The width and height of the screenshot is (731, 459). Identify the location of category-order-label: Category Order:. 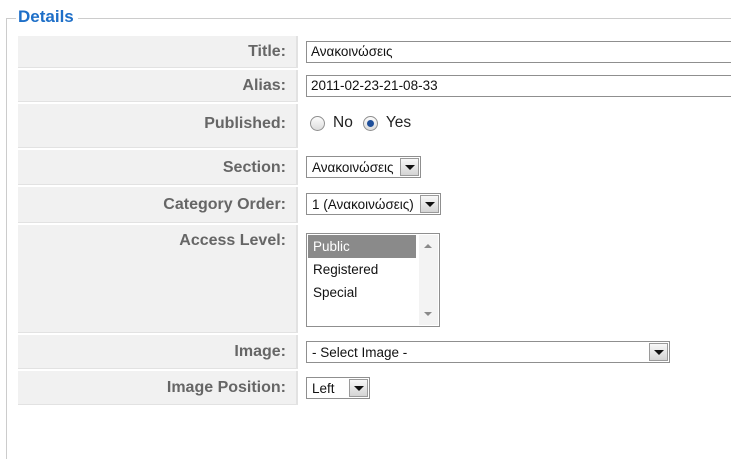
(158, 205).